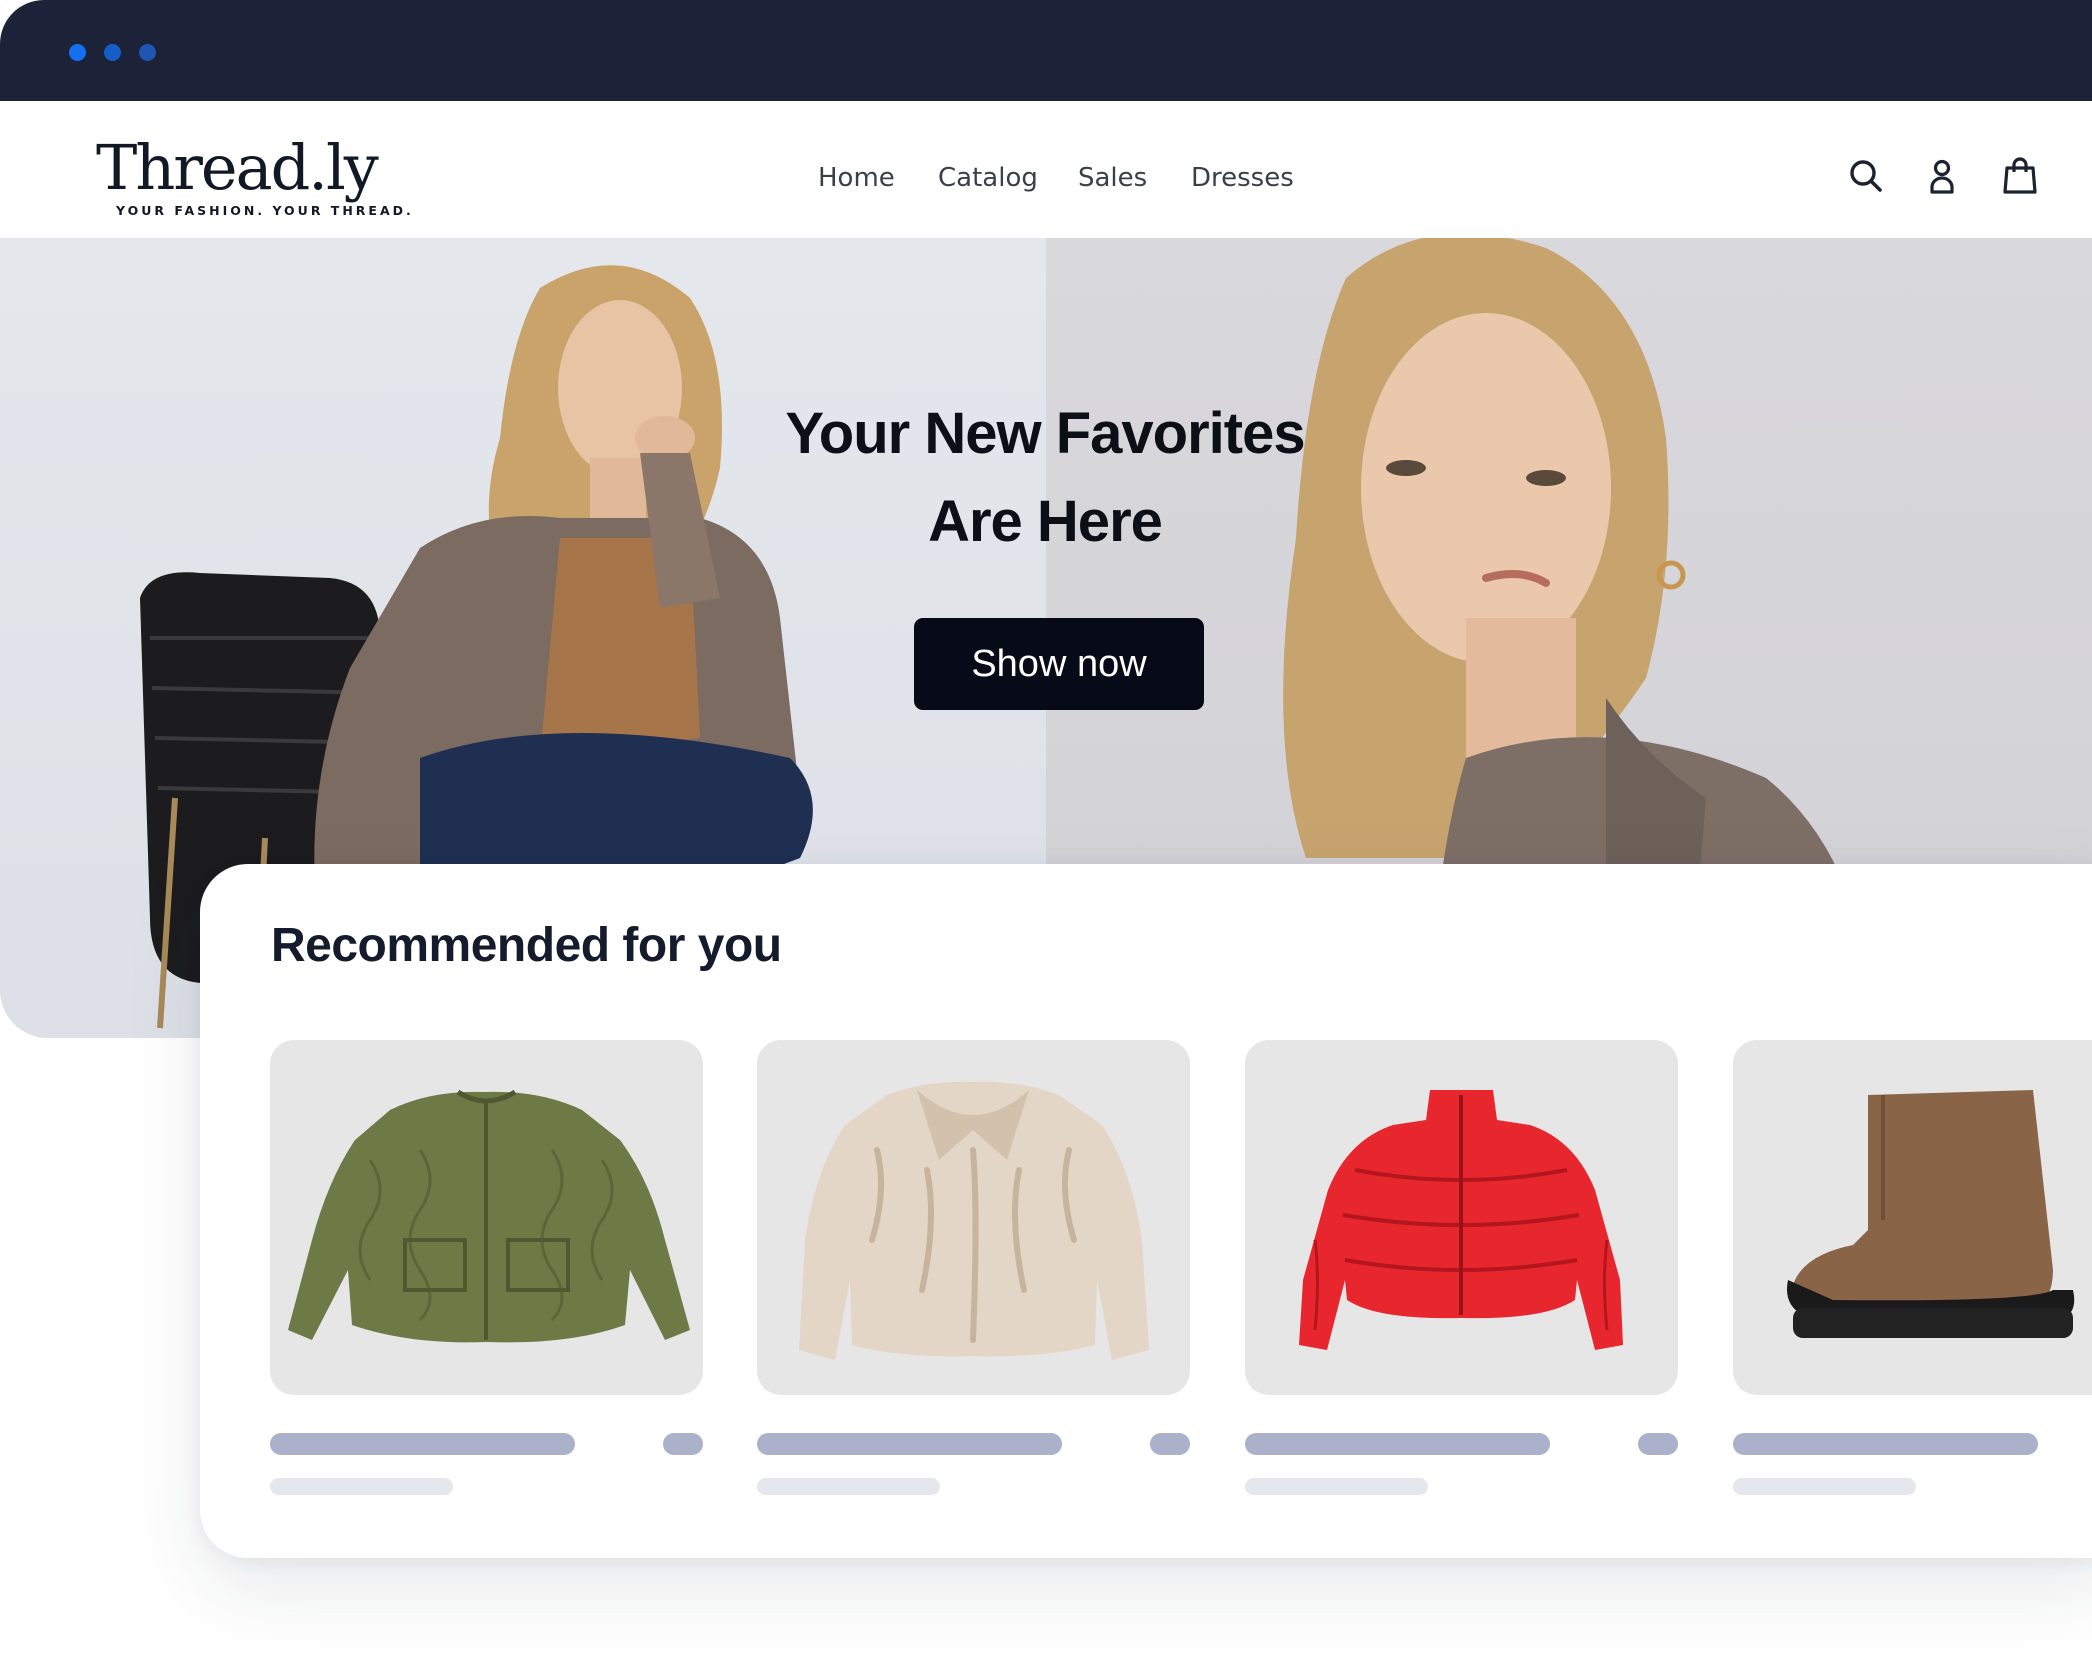 This screenshot has height=1672, width=2092. Describe the element at coordinates (1045, 433) in the screenshot. I see `hero-title-line-1: Your New Favorites` at that location.